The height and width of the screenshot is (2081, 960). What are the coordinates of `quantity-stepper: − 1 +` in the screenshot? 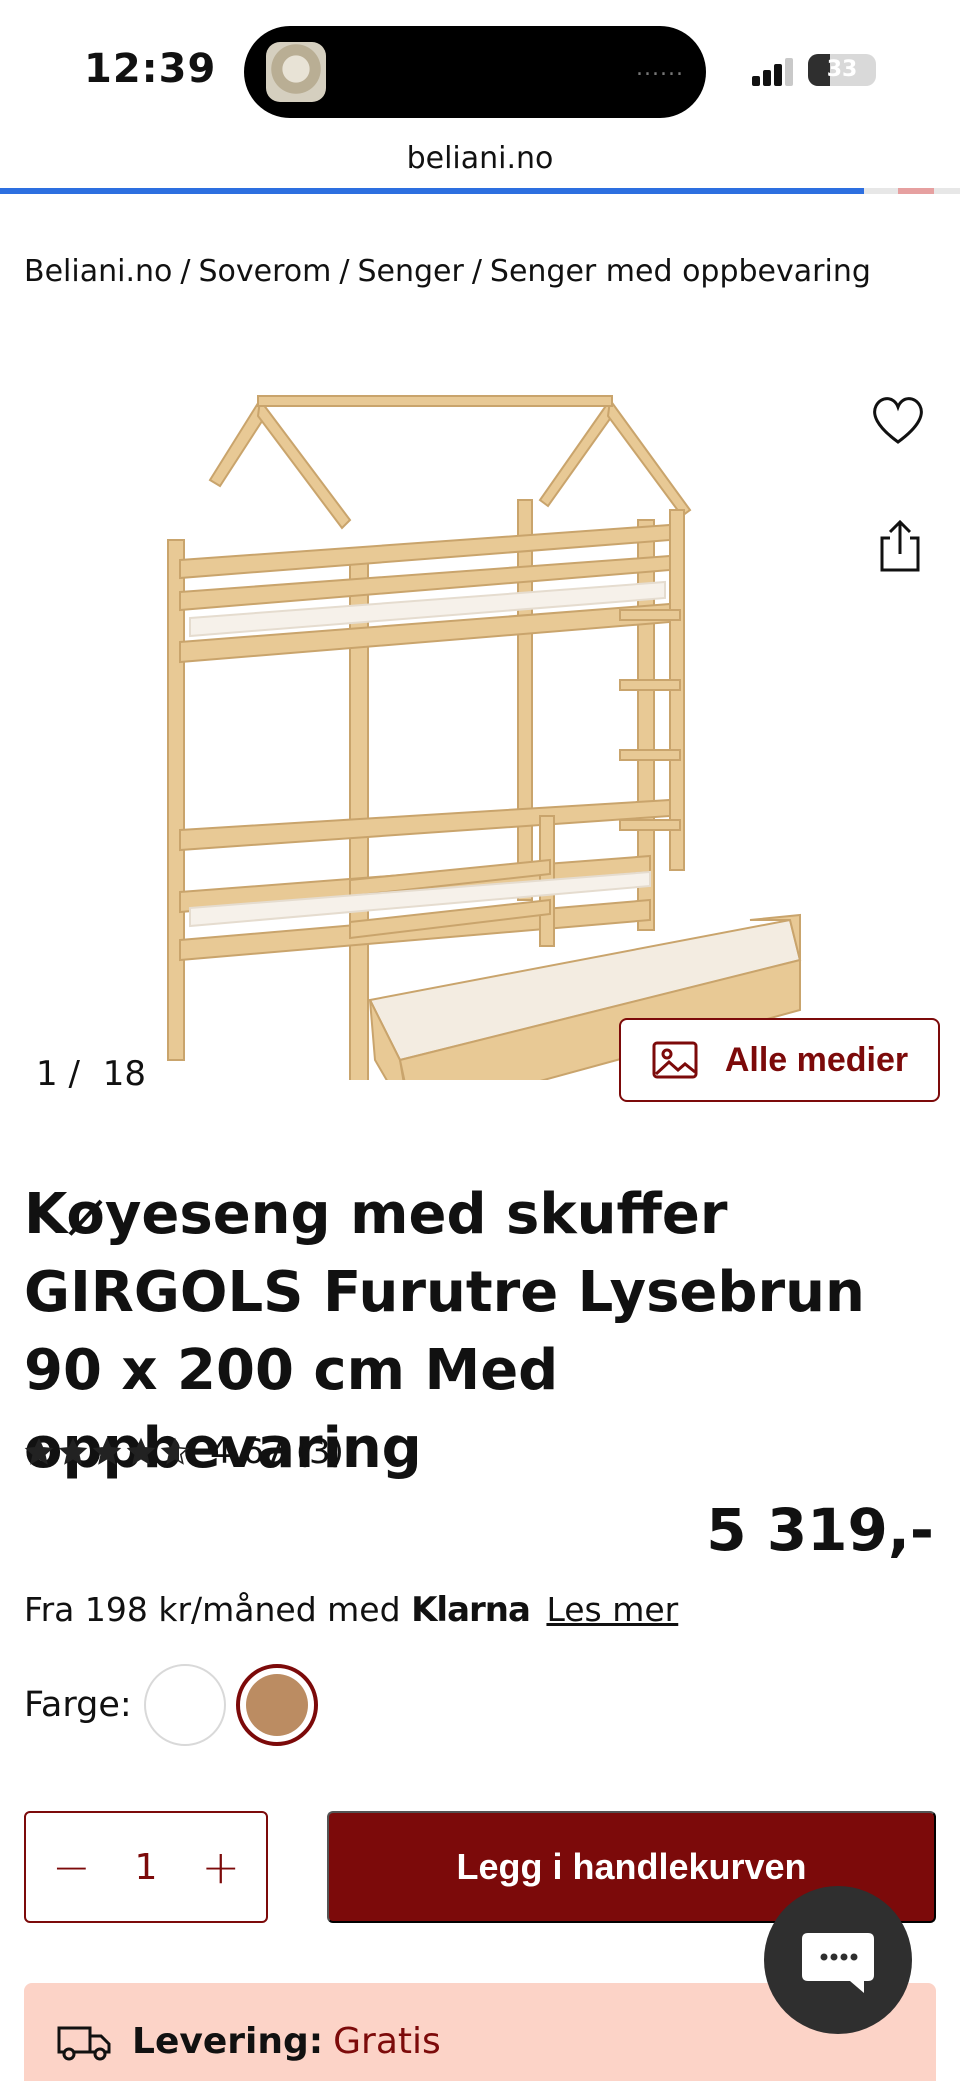 It's located at (146, 1867).